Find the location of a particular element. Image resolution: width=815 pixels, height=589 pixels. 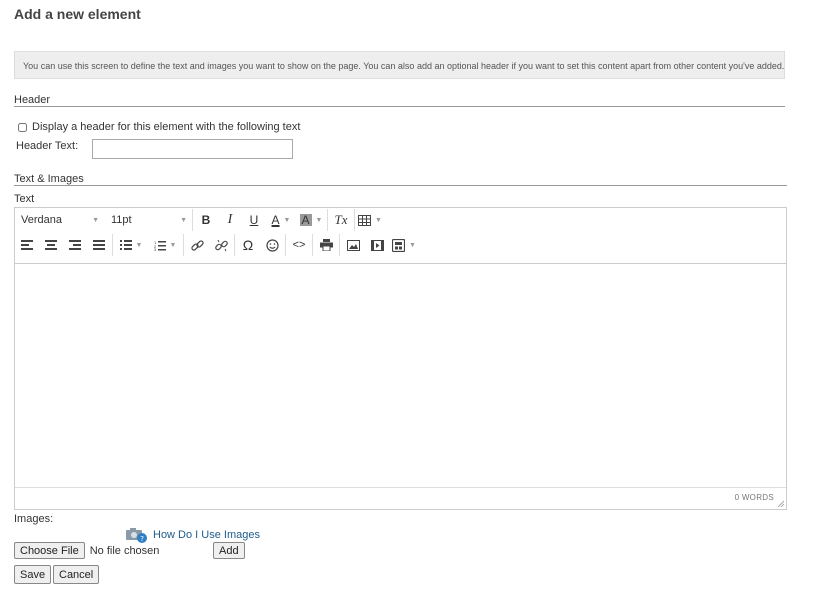

resize-handle-icon is located at coordinates (780, 503).